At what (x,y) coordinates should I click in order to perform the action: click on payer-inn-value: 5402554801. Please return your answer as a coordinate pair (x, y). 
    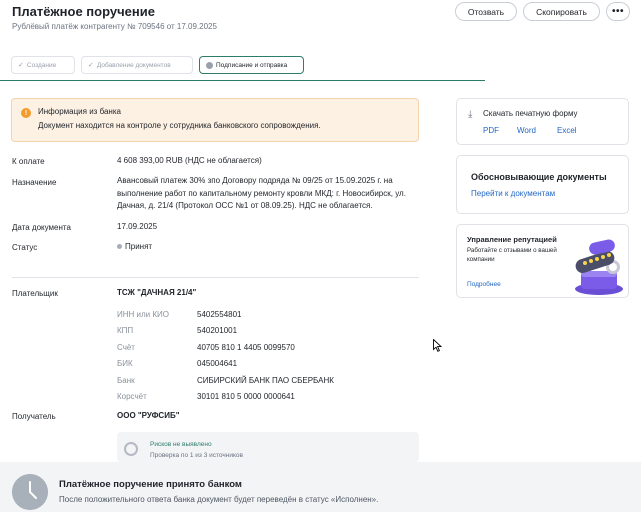
    Looking at the image, I should click on (219, 314).